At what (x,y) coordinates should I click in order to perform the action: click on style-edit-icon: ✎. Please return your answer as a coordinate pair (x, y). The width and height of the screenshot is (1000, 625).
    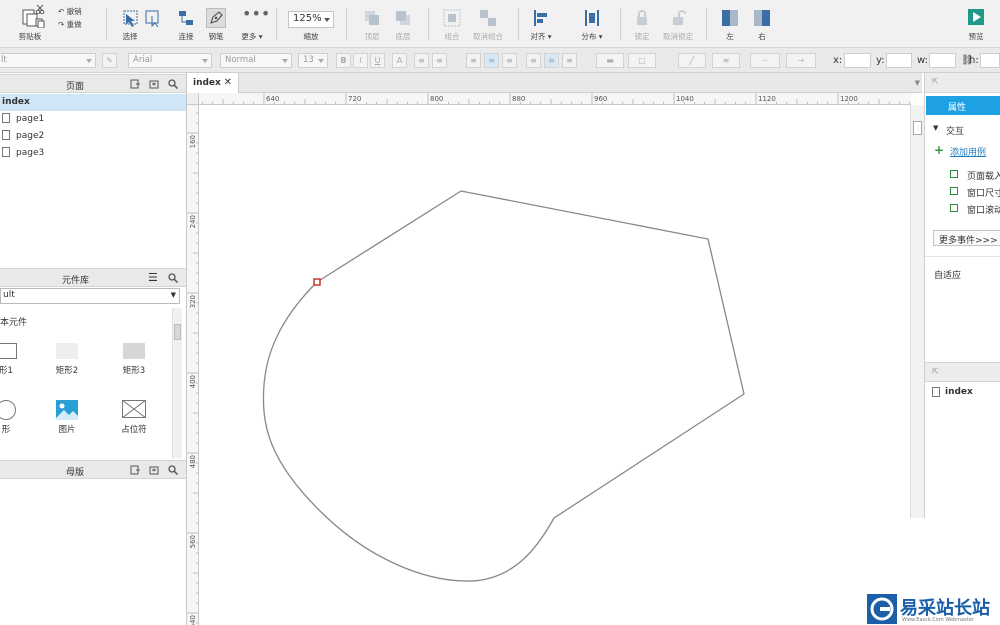
    Looking at the image, I should click on (109, 60).